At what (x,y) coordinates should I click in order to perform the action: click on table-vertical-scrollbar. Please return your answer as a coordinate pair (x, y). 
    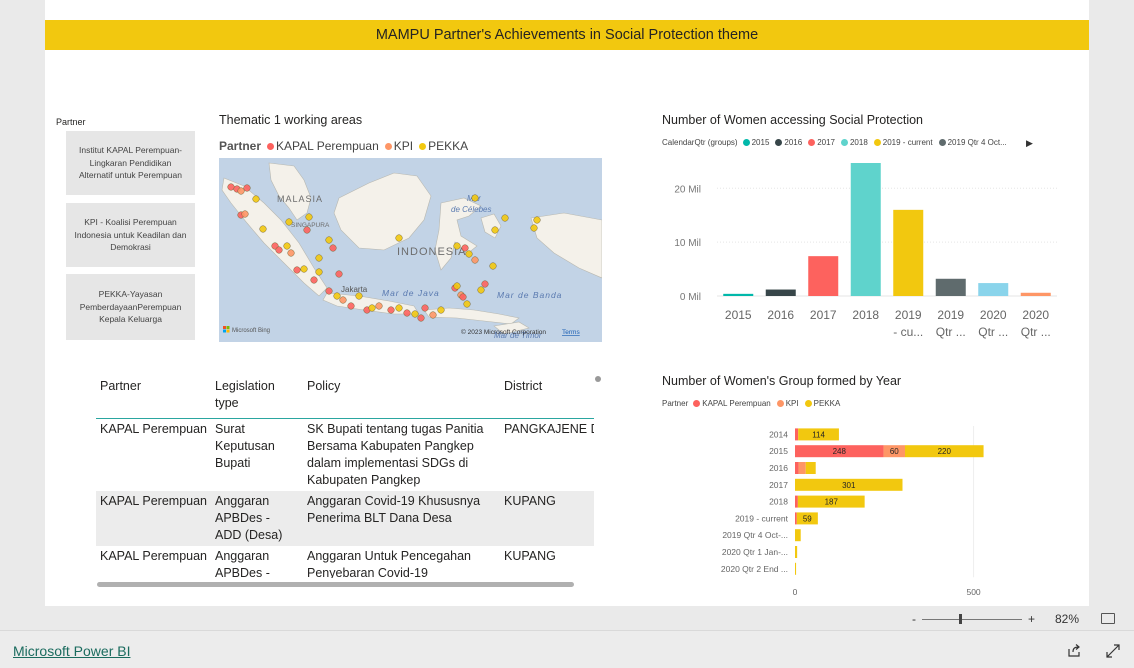
    Looking at the image, I should click on (598, 379).